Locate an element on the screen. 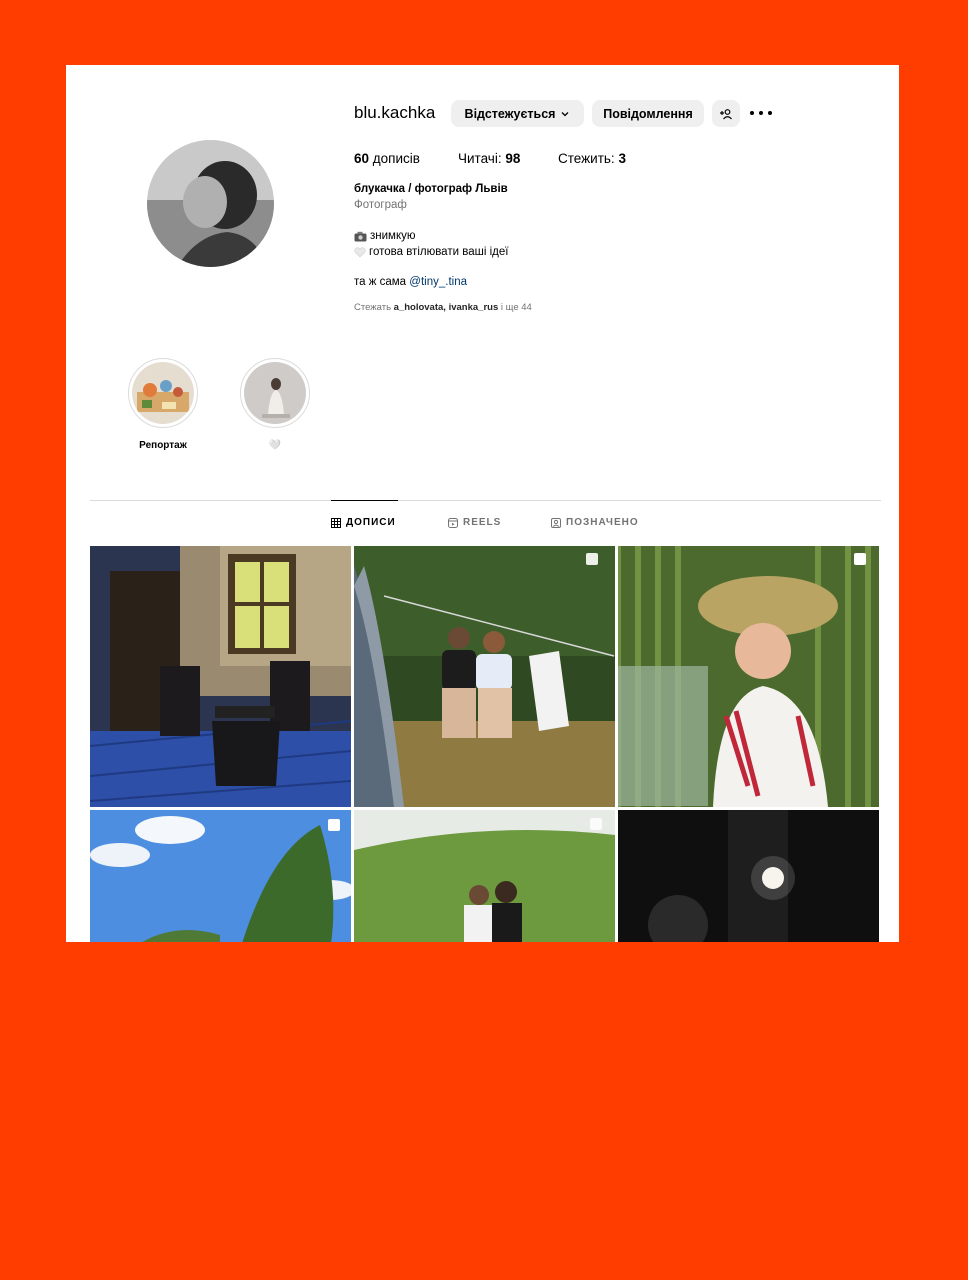 Image resolution: width=968 pixels, height=1280 pixels. message-button-label: Повідомлення is located at coordinates (648, 113).